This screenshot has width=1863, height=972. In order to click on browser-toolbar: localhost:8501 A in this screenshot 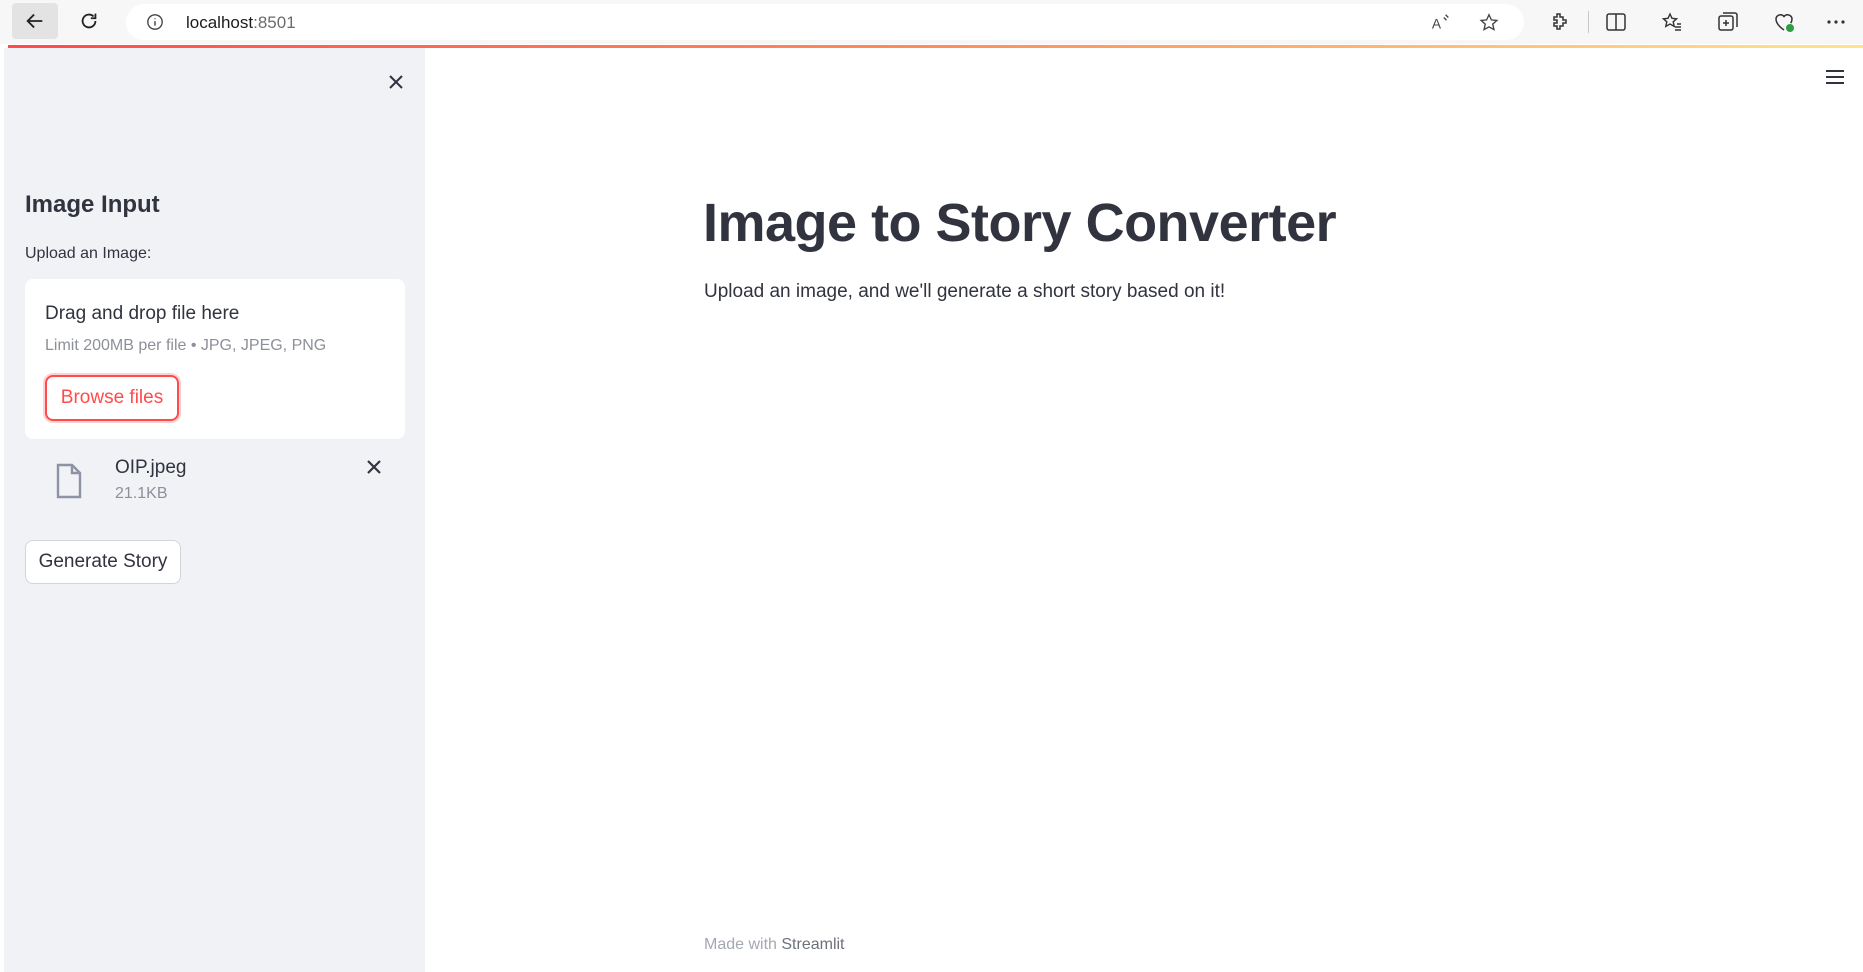, I will do `click(931, 22)`.